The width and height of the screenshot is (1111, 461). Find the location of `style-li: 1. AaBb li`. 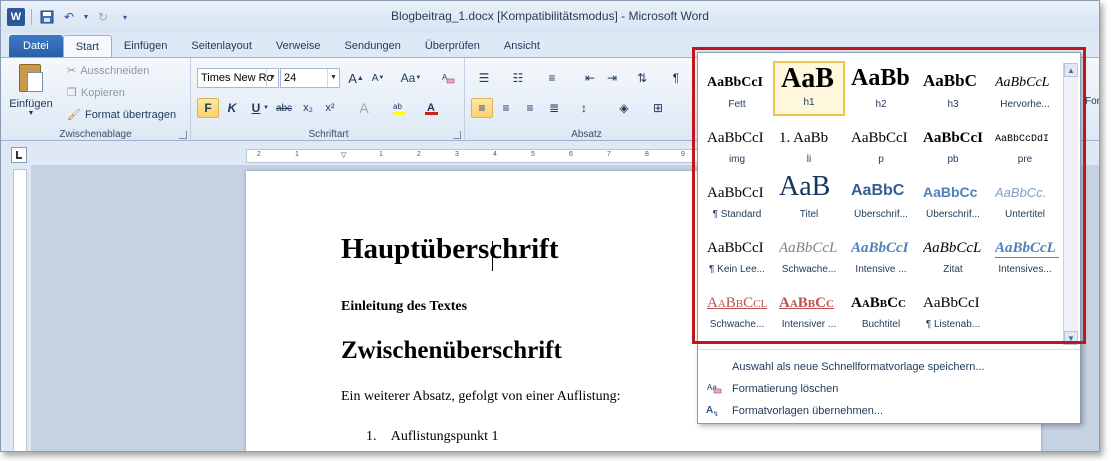

style-li: 1. AaBb li is located at coordinates (809, 143).